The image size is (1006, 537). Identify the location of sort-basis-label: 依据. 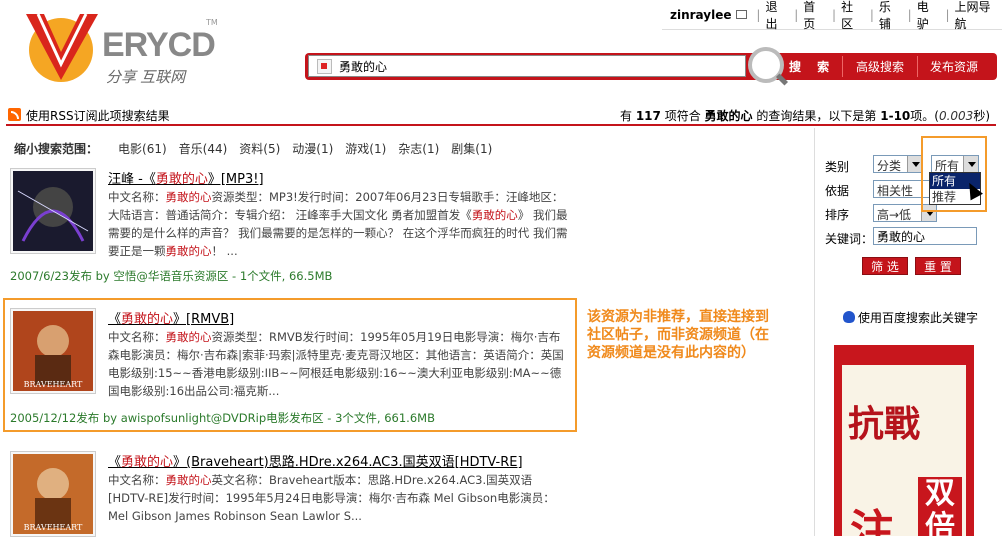
(837, 191).